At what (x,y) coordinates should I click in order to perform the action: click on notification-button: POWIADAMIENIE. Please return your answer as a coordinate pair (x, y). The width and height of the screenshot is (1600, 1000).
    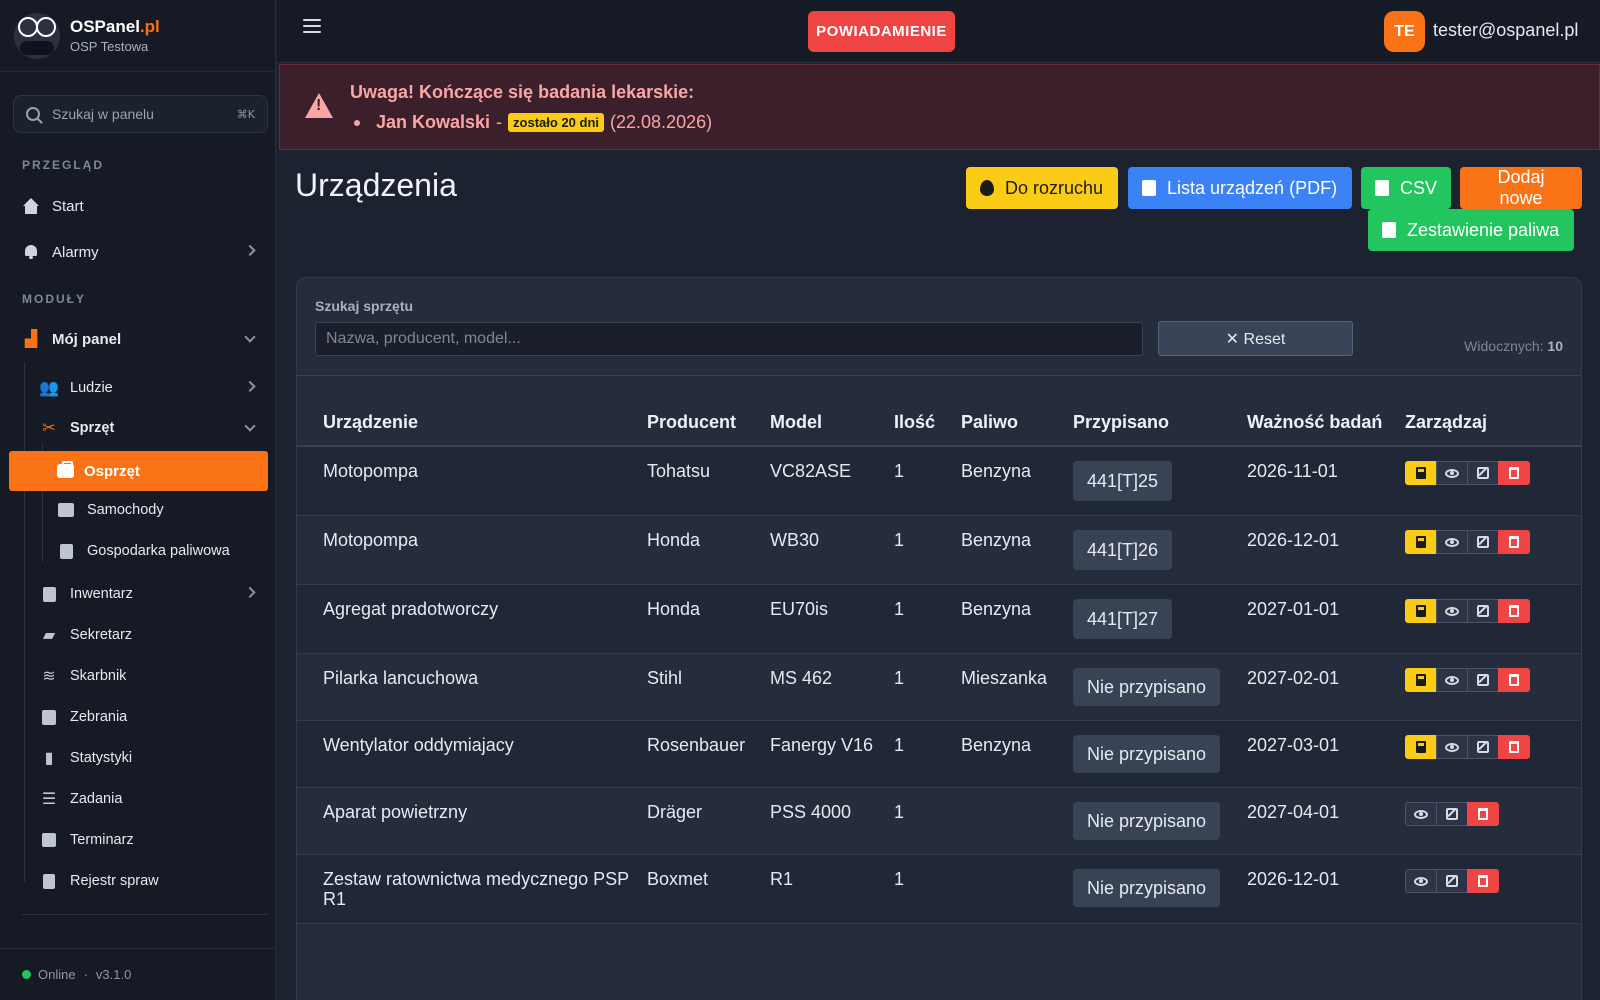
    Looking at the image, I should click on (881, 31).